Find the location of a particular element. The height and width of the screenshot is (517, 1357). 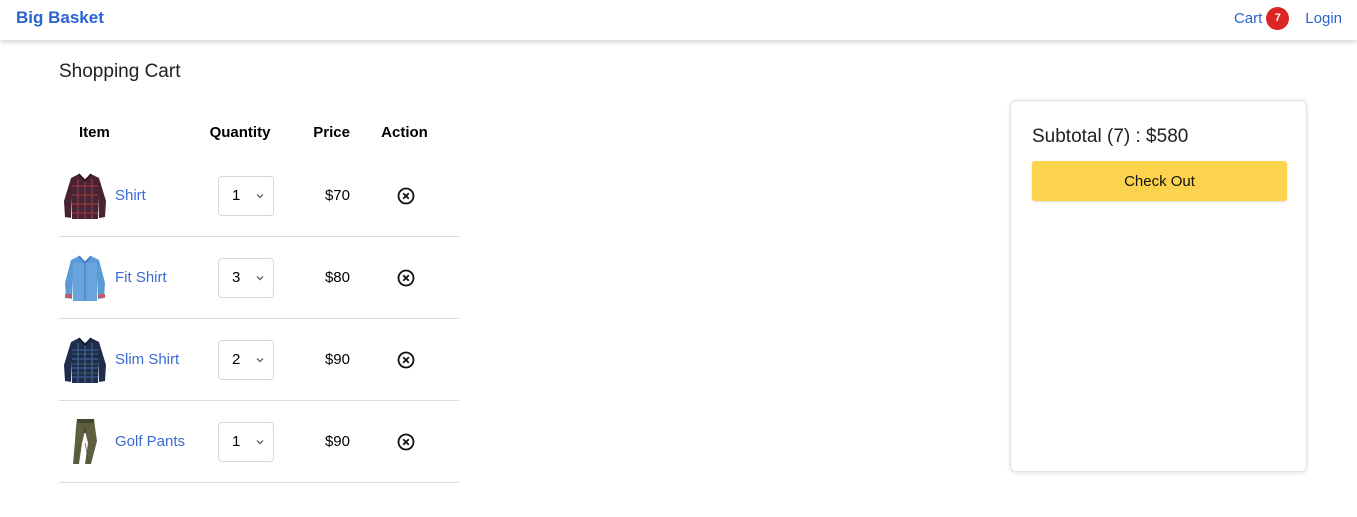

table-row: Slim Shirt 2 $90 is located at coordinates (259, 360).